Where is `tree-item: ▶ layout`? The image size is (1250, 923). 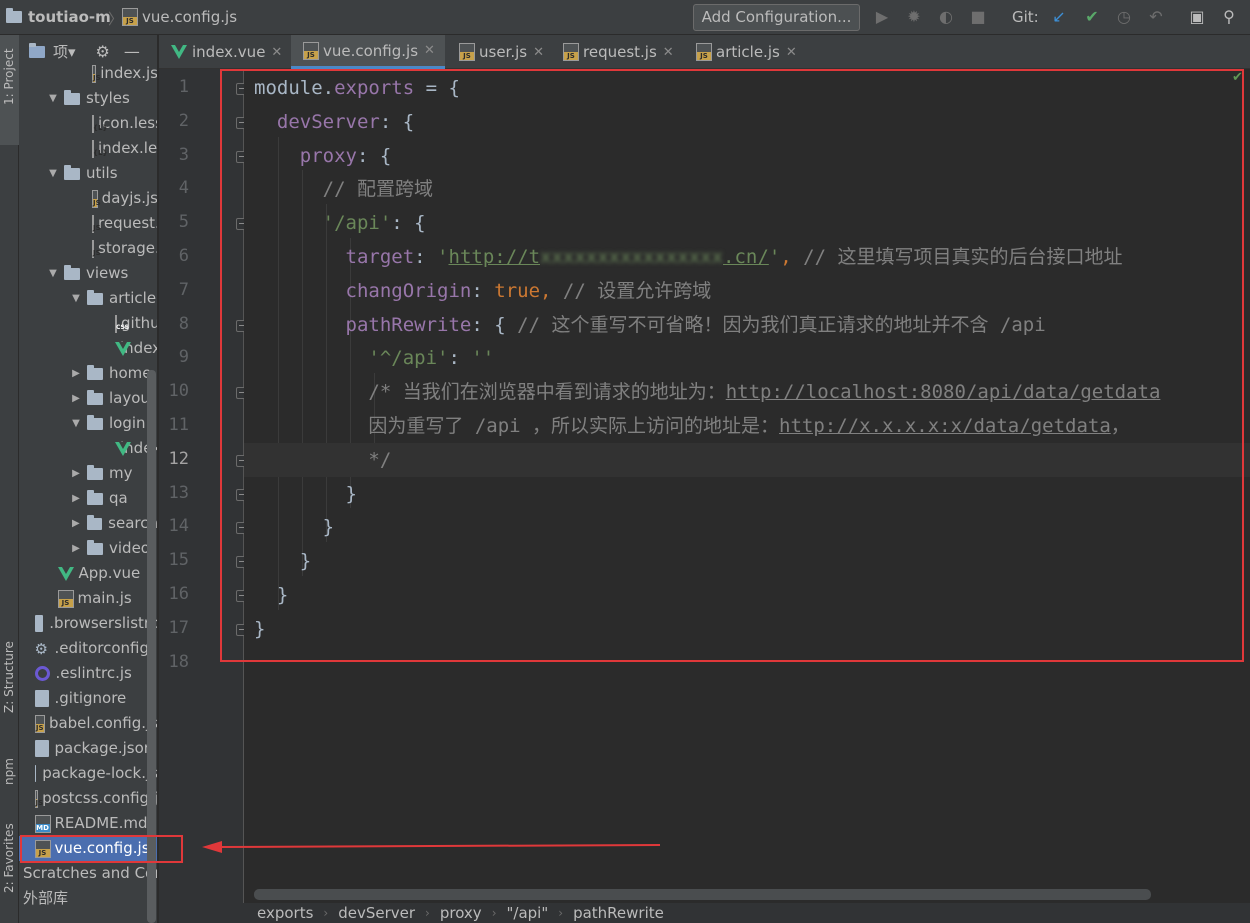
tree-item: ▶ layout is located at coordinates (88, 398).